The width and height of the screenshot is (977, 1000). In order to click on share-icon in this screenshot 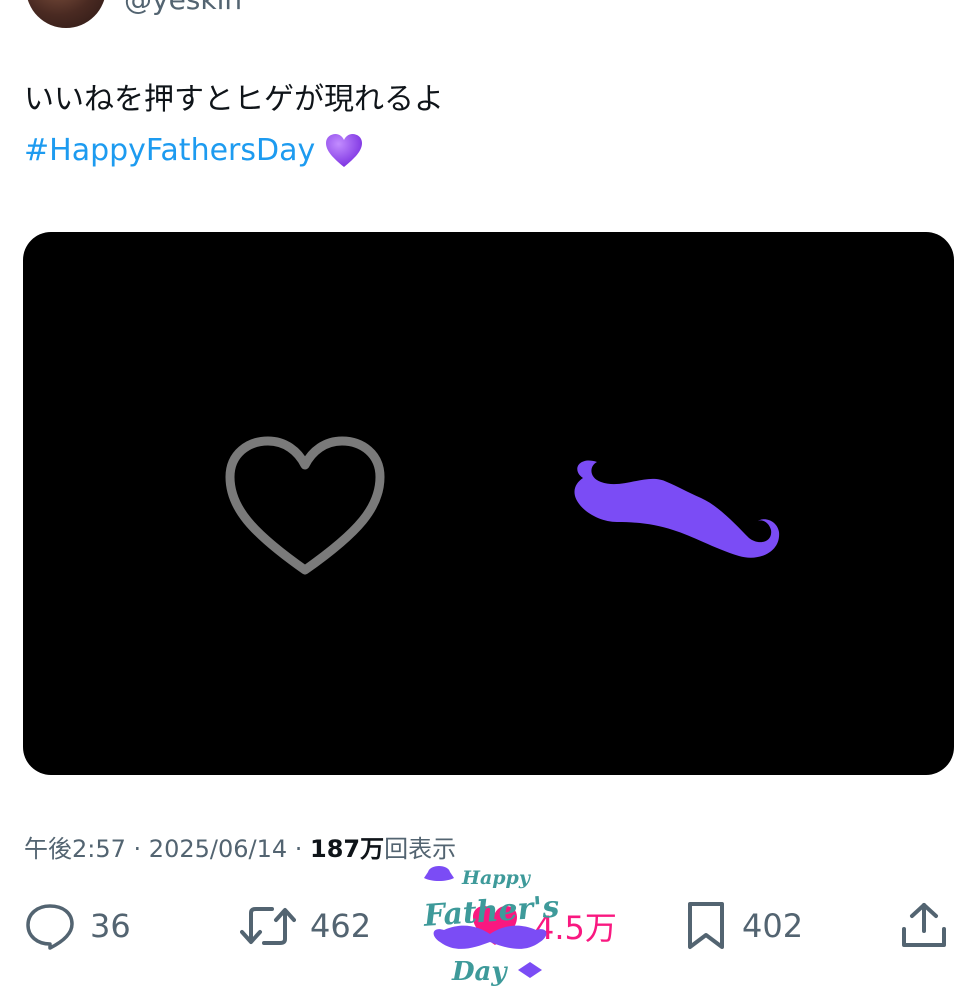, I will do `click(924, 925)`.